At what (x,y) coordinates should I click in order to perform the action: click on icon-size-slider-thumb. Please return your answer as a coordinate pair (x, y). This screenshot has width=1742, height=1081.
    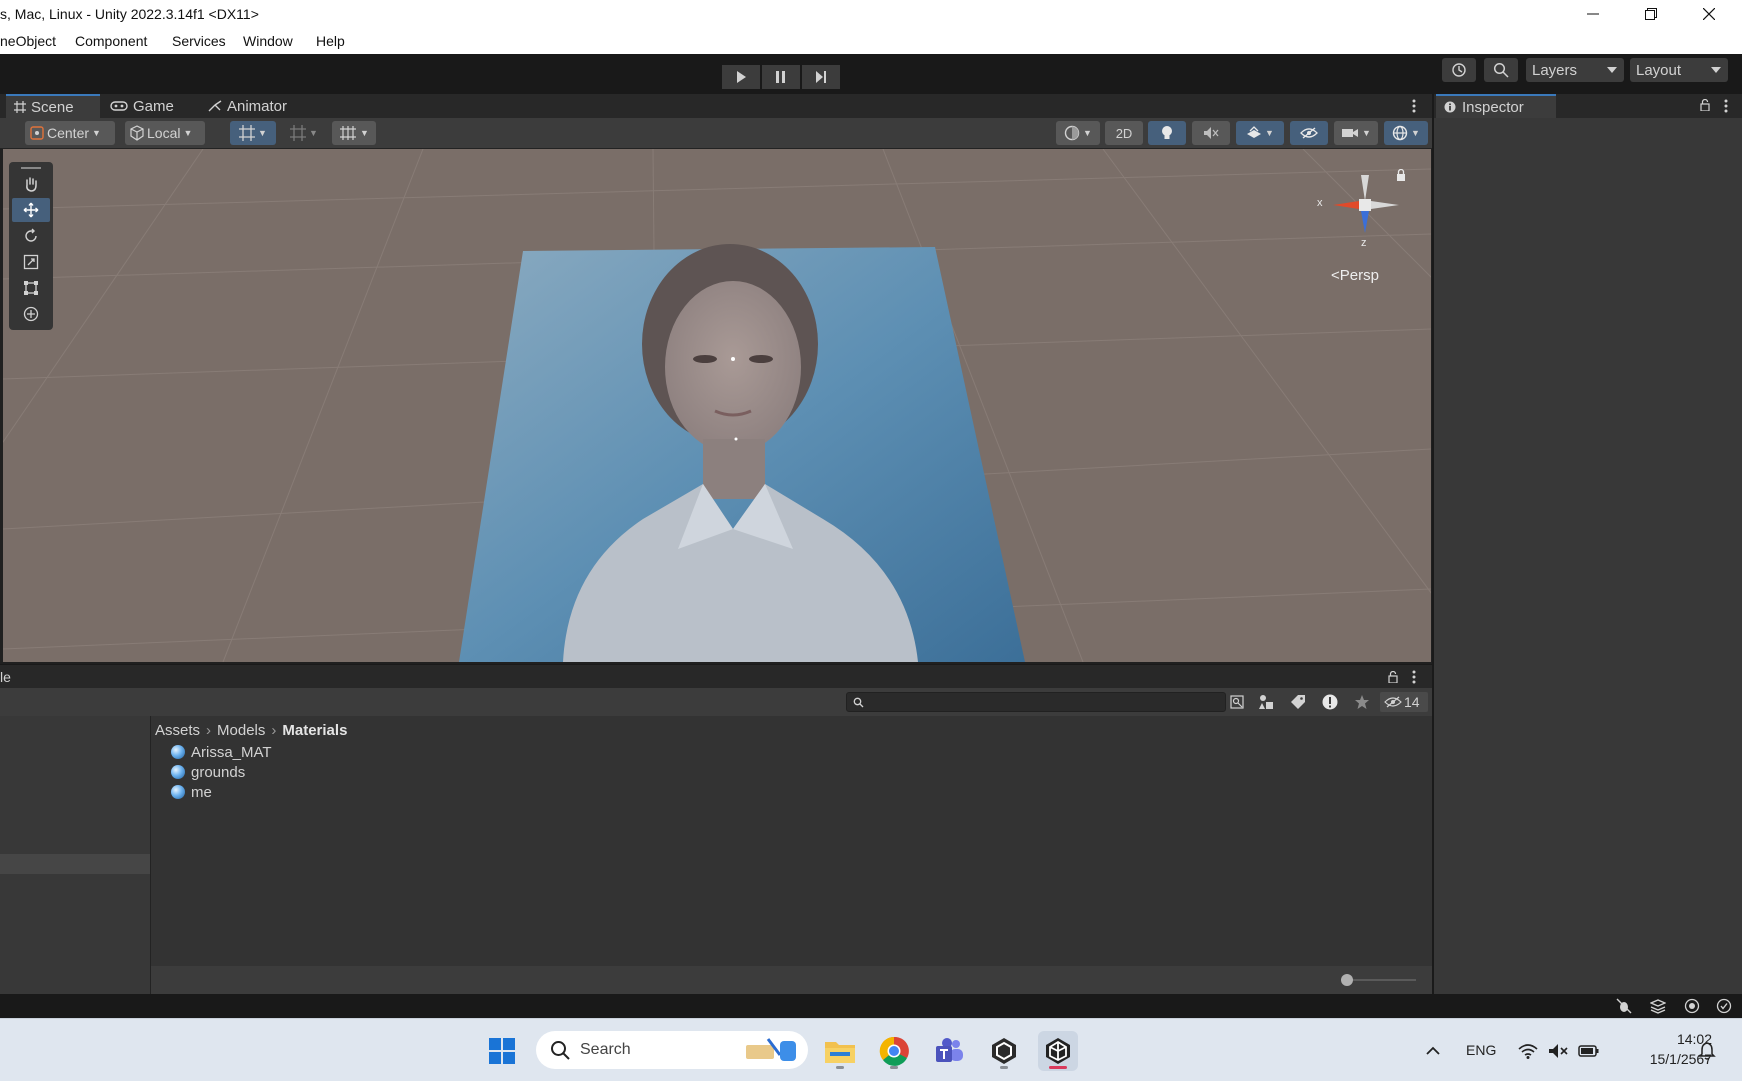
    Looking at the image, I should click on (1347, 980).